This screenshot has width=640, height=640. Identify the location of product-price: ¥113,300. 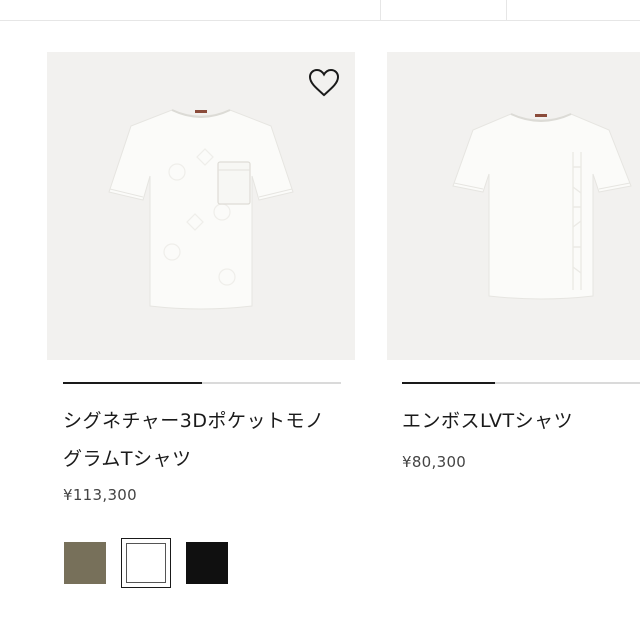
(100, 495).